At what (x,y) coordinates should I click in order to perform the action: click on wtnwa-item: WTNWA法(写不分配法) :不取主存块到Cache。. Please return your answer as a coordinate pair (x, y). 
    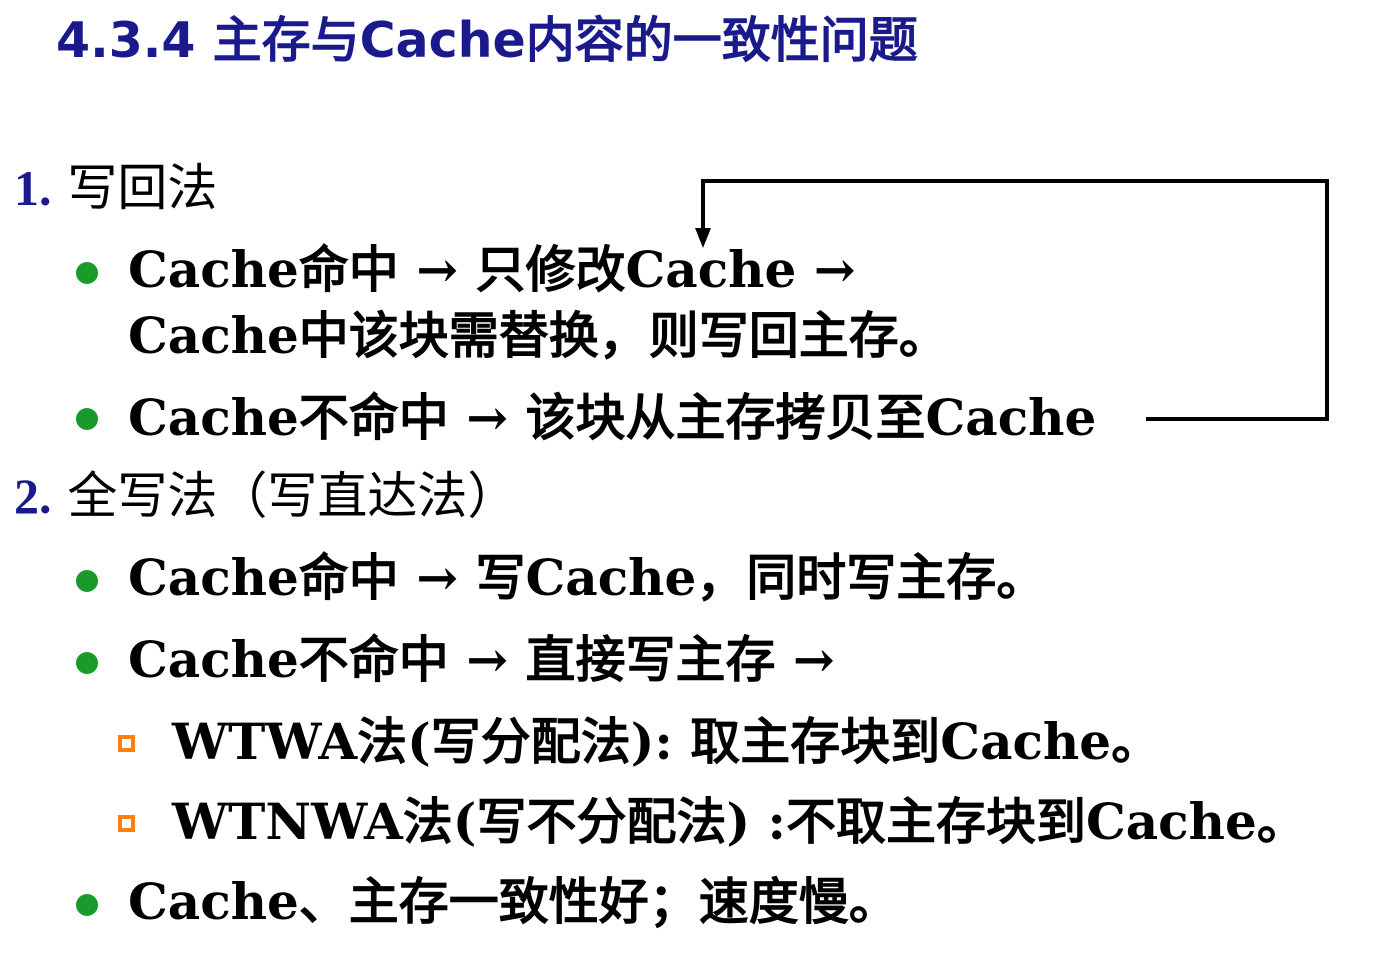
    Looking at the image, I should click on (739, 821).